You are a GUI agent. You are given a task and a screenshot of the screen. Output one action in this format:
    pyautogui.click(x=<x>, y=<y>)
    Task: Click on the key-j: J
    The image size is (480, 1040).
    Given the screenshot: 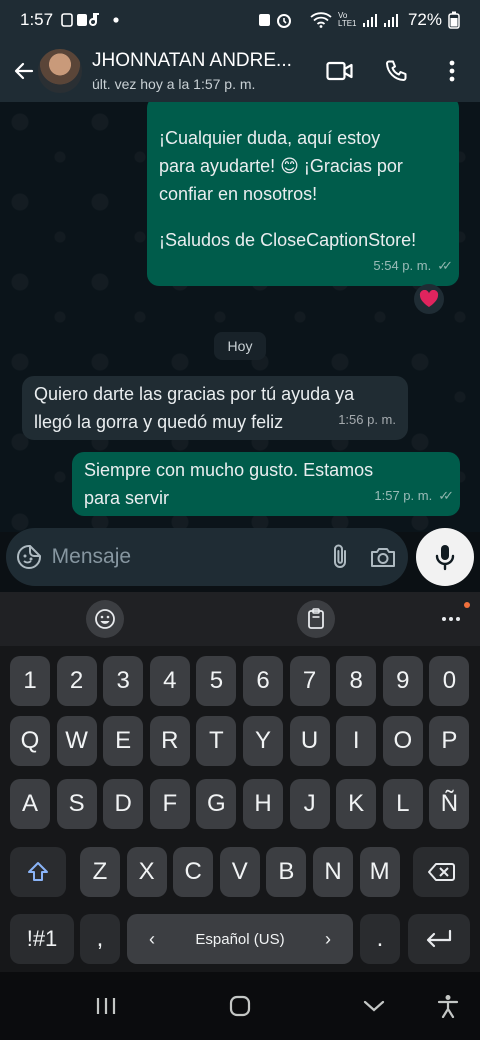 What is the action you would take?
    pyautogui.click(x=309, y=804)
    